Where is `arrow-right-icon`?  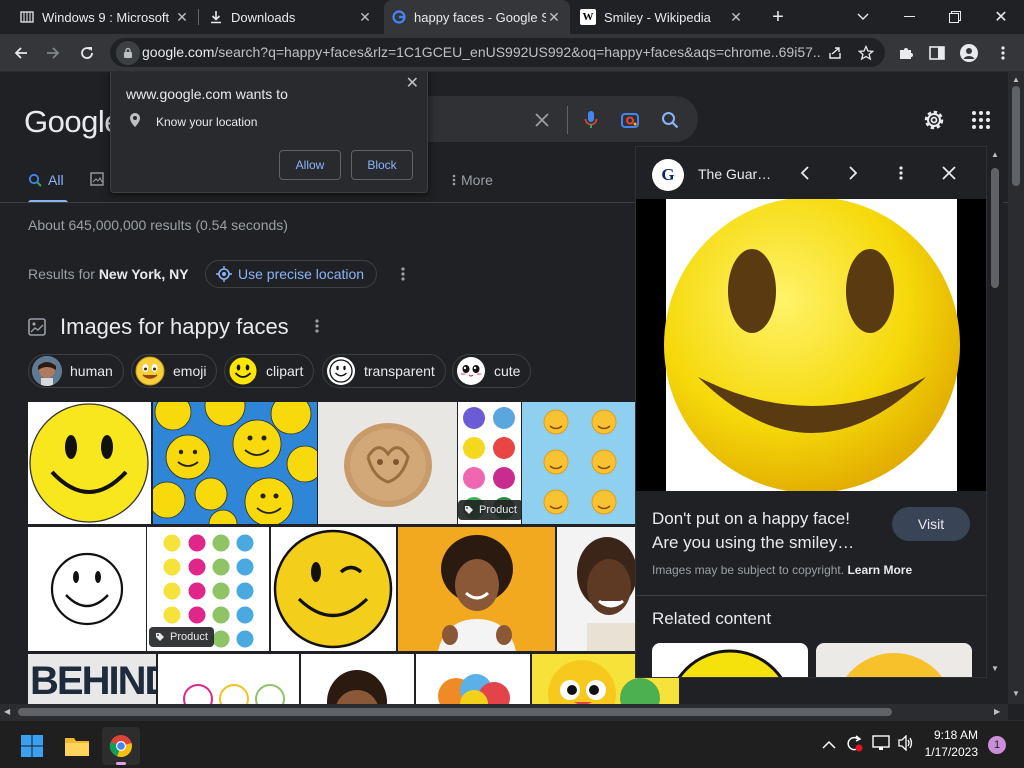
arrow-right-icon is located at coordinates (53, 53).